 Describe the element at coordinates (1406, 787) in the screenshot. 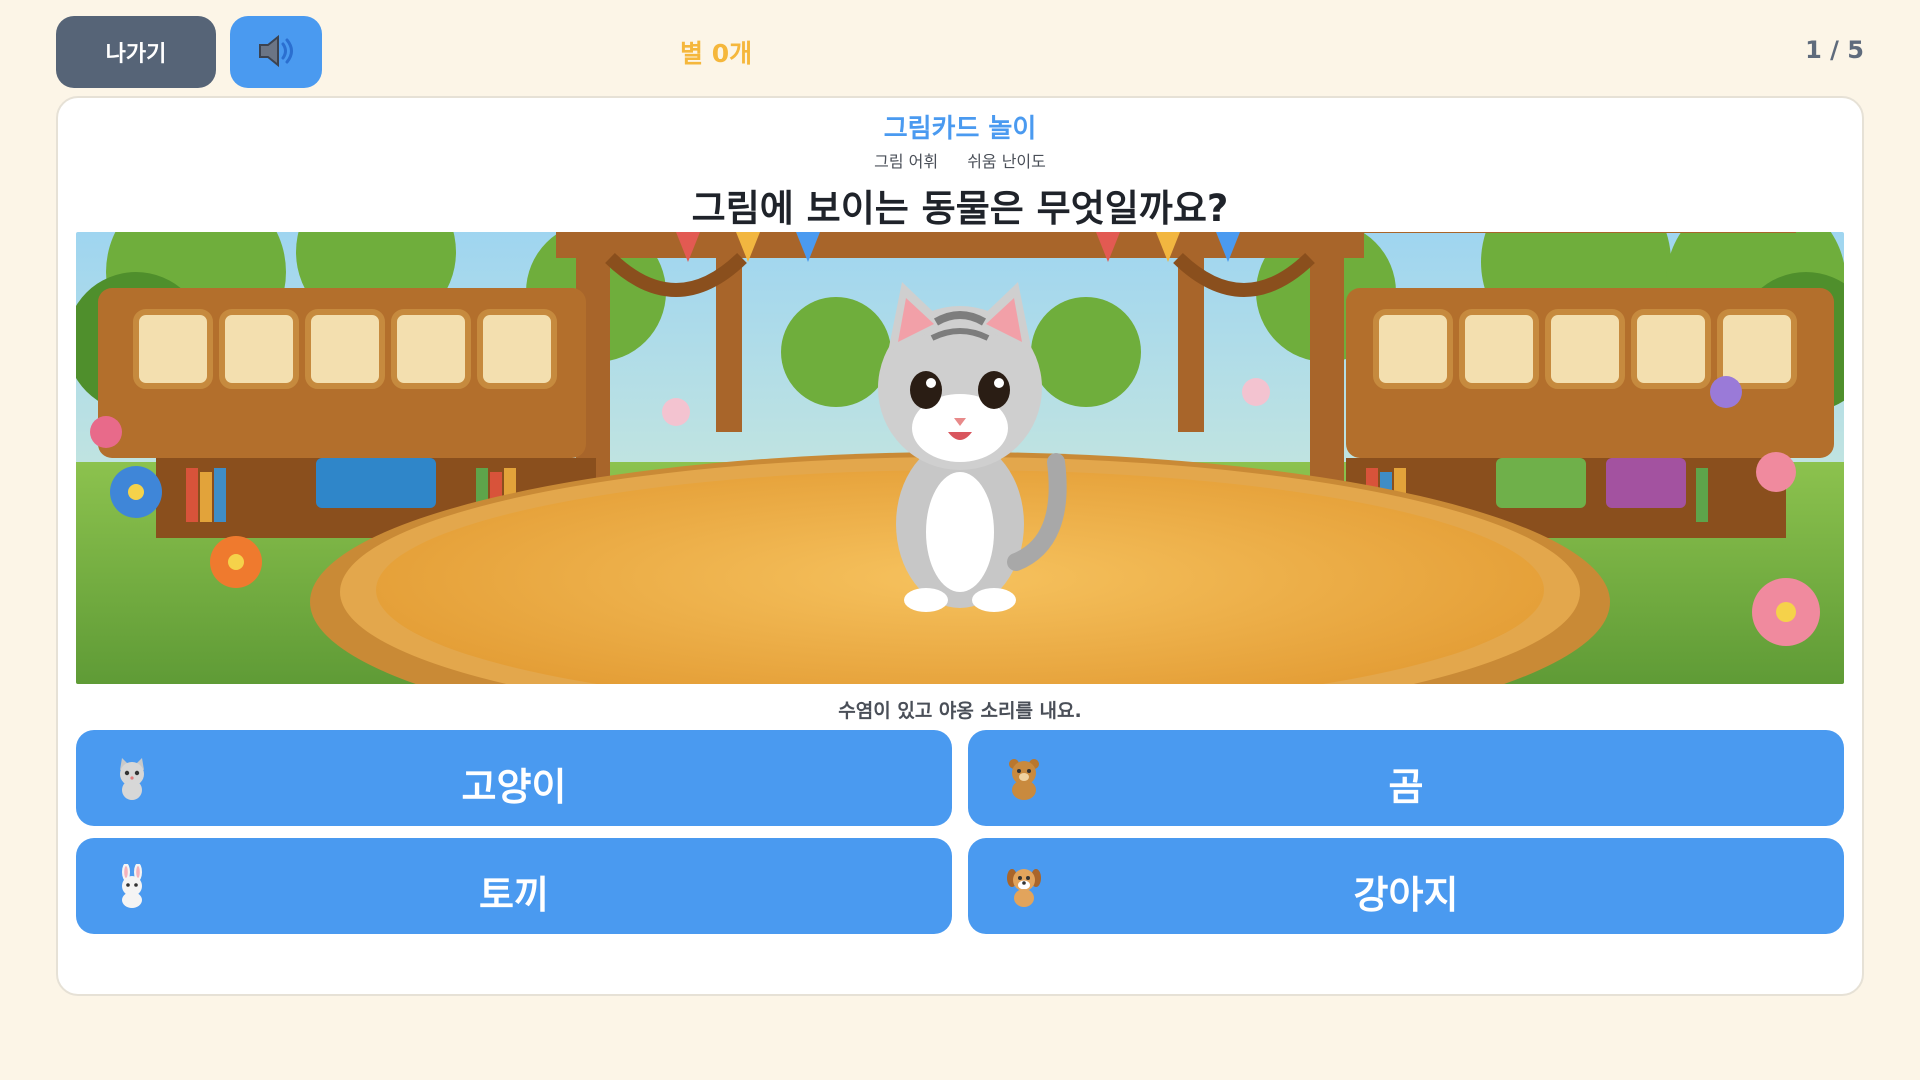

I see `choice-label: 곰` at that location.